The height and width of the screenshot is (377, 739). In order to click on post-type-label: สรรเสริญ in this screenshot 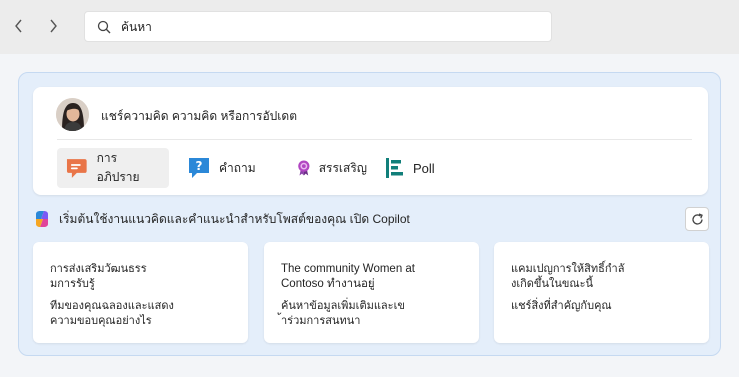, I will do `click(342, 167)`.